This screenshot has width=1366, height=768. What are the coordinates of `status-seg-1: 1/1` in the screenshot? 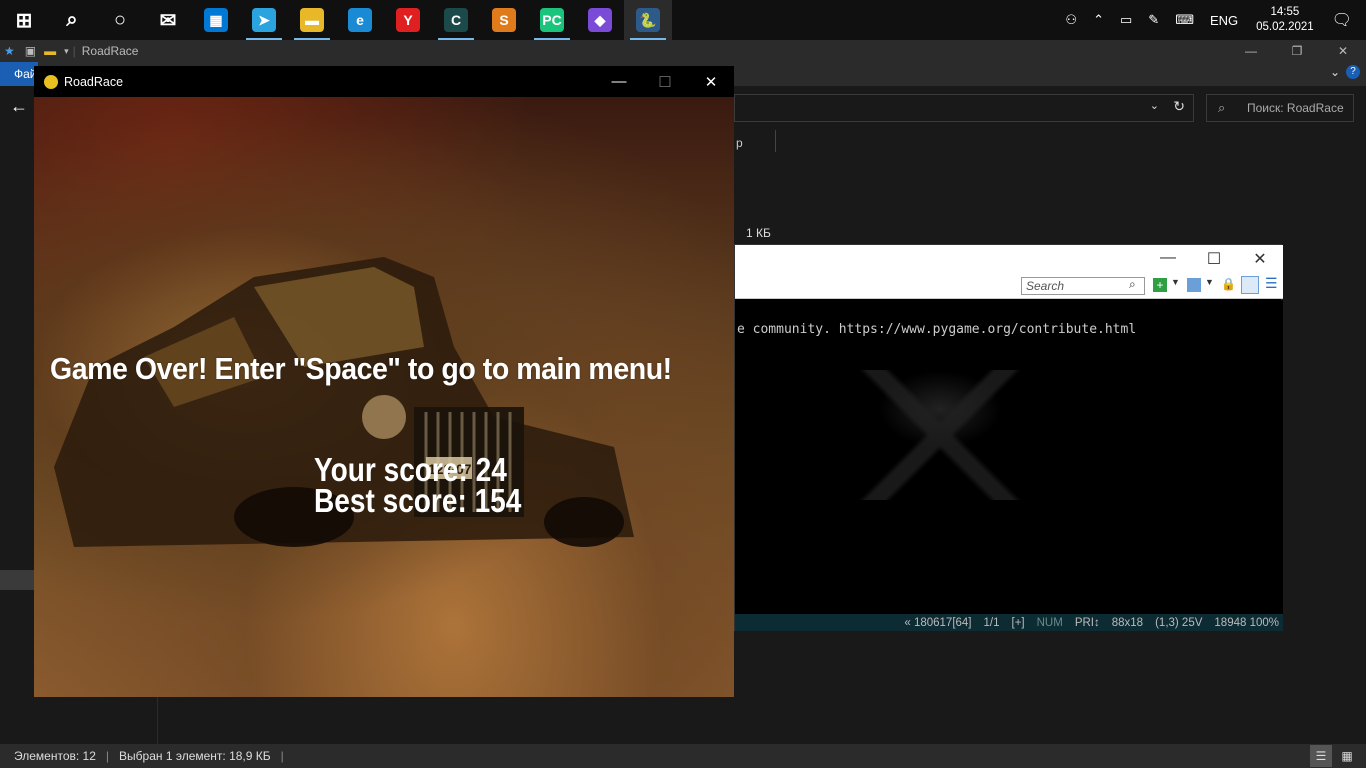 It's located at (991, 622).